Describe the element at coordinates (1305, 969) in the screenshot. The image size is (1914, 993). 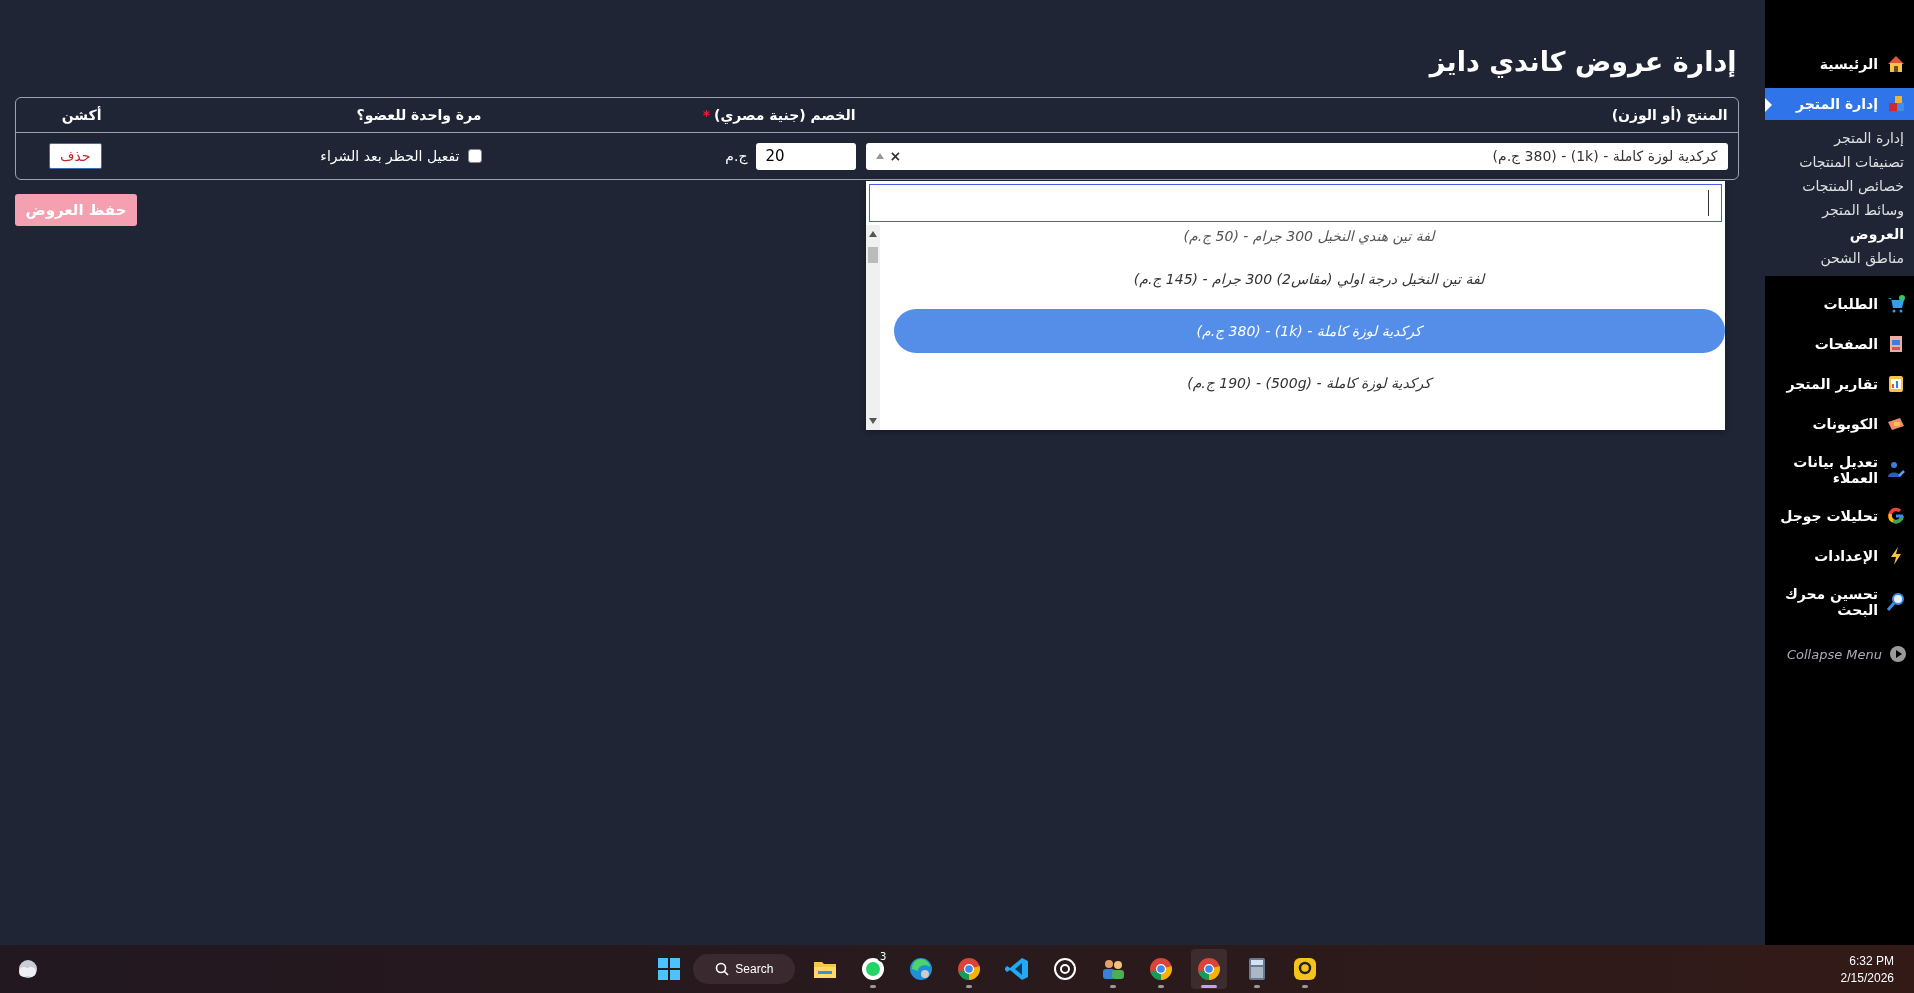
I see `remote-icon` at that location.